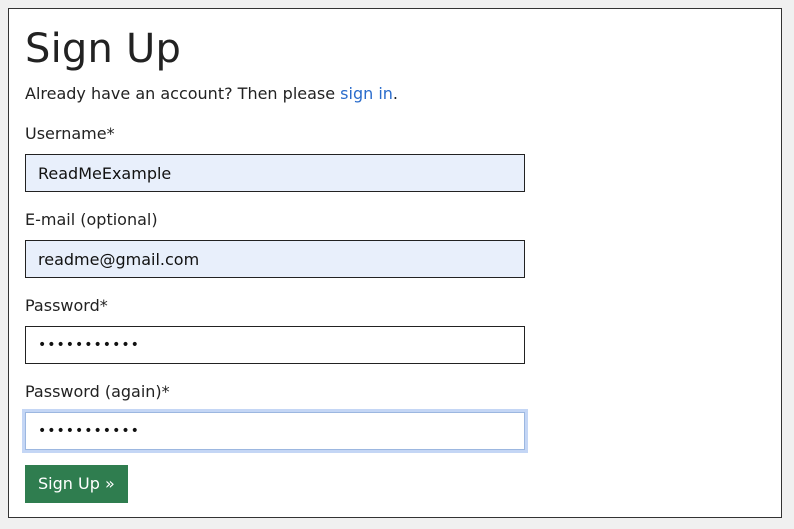 The height and width of the screenshot is (529, 794). What do you see at coordinates (395, 93) in the screenshot?
I see `signin-prompt-end: .` at bounding box center [395, 93].